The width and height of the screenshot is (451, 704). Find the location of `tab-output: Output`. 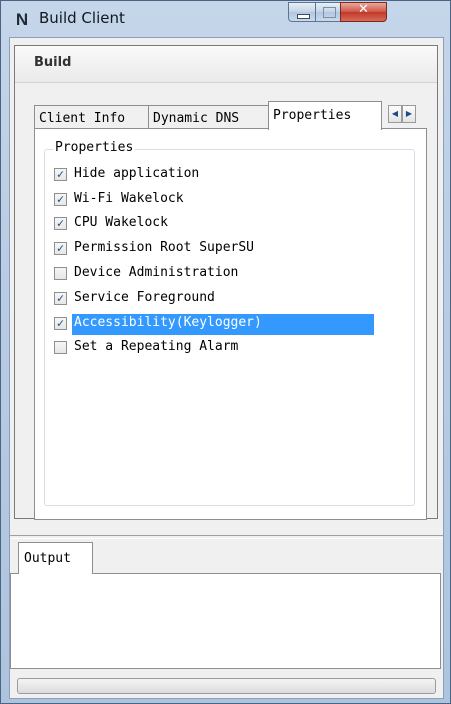

tab-output: Output is located at coordinates (55, 558).